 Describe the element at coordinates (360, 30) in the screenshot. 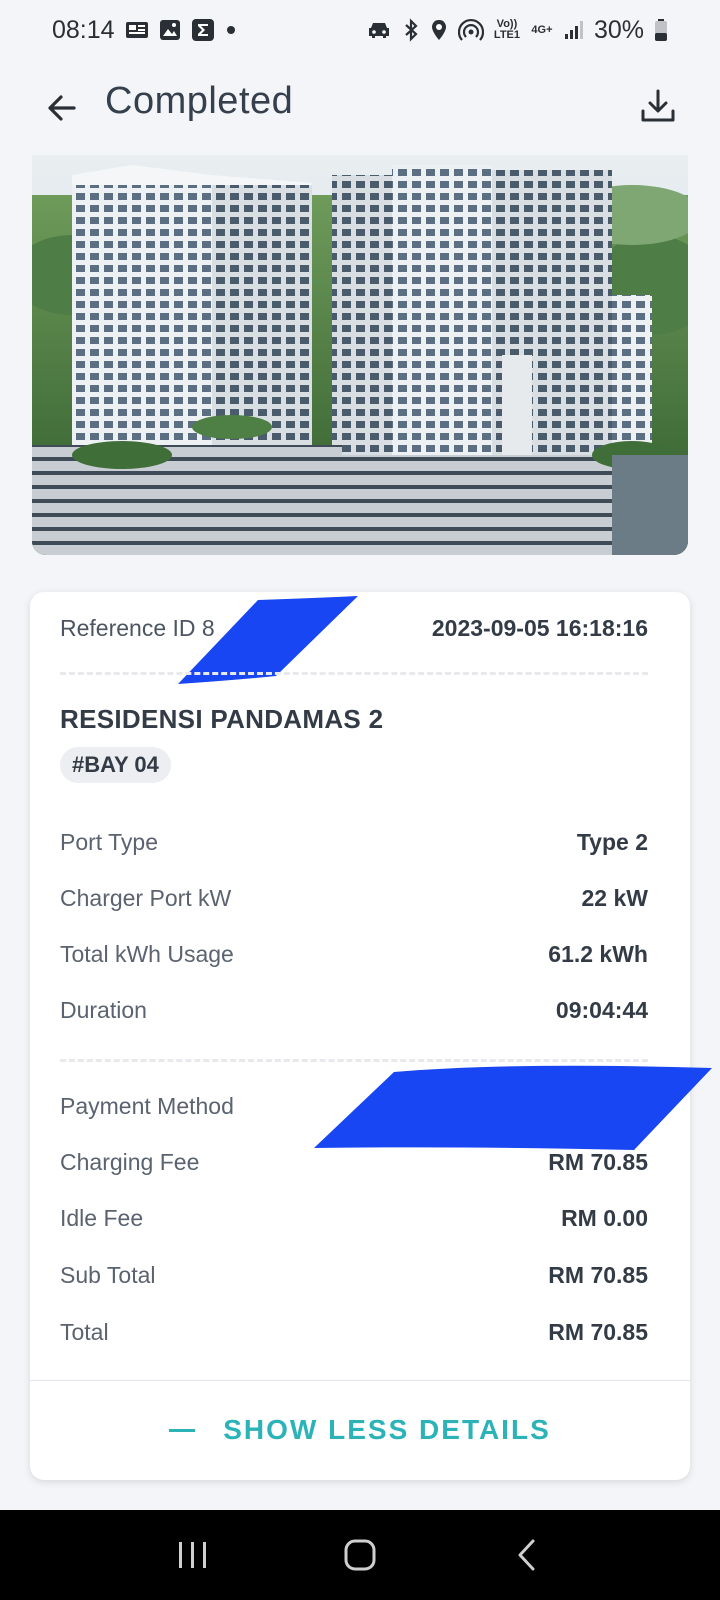

I see `status-bar: 08:14 Vo)) LTE1 4G+ 30%` at that location.